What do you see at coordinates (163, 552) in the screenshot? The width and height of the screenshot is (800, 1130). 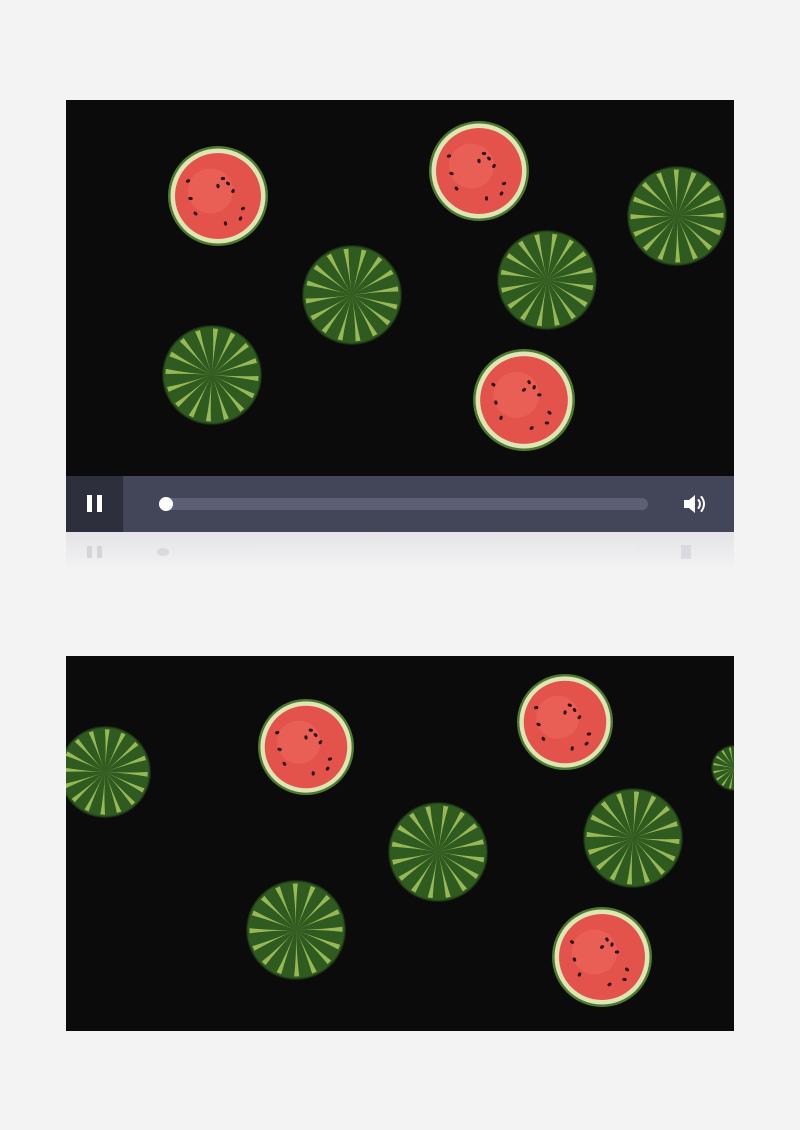 I see `thumb-reflection` at bounding box center [163, 552].